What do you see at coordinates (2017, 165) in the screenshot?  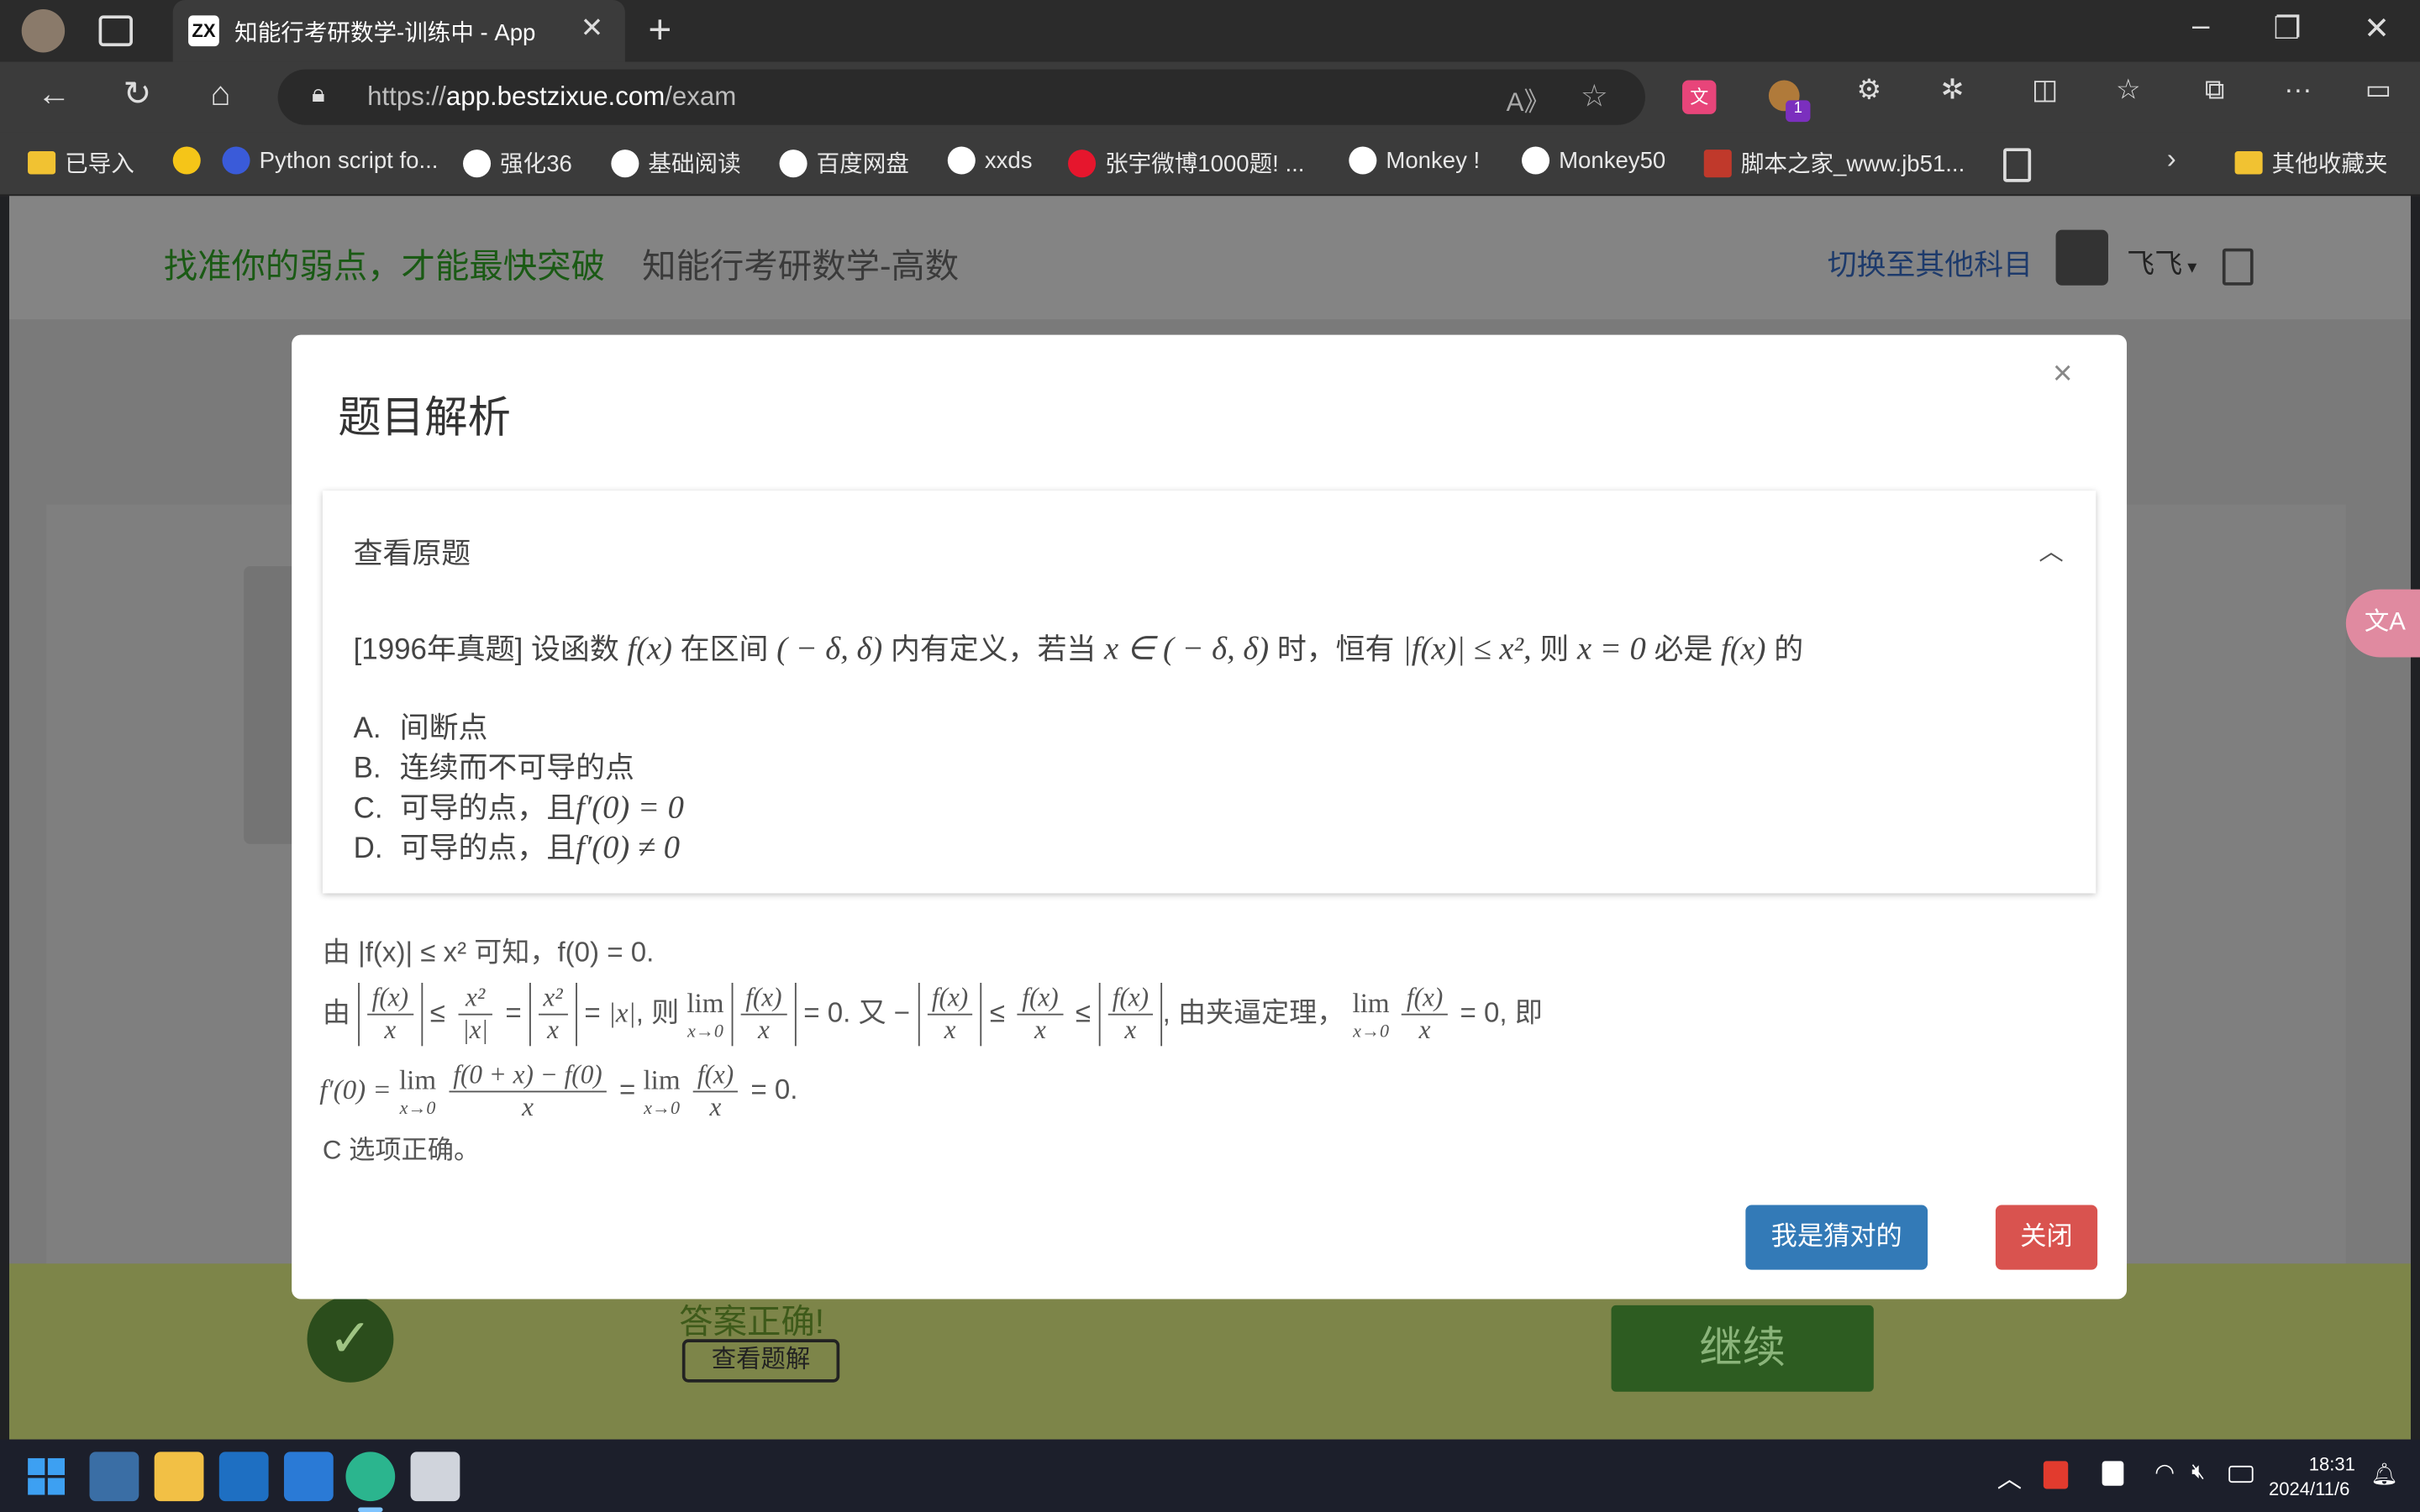 I see `file-icon` at bounding box center [2017, 165].